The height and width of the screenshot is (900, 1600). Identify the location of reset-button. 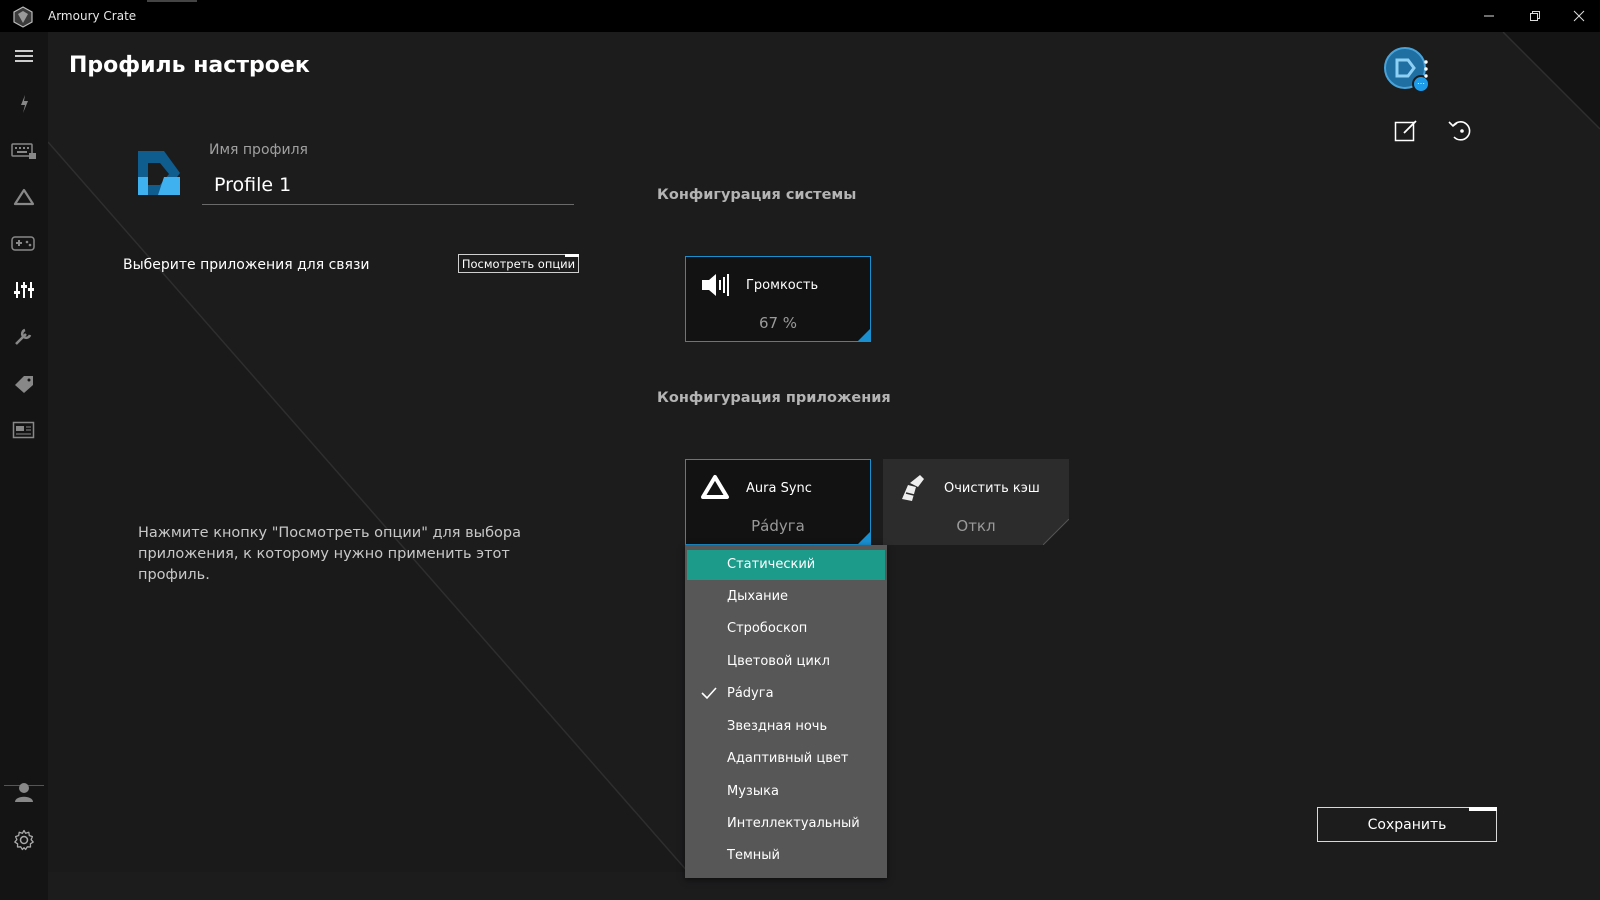
(1460, 130).